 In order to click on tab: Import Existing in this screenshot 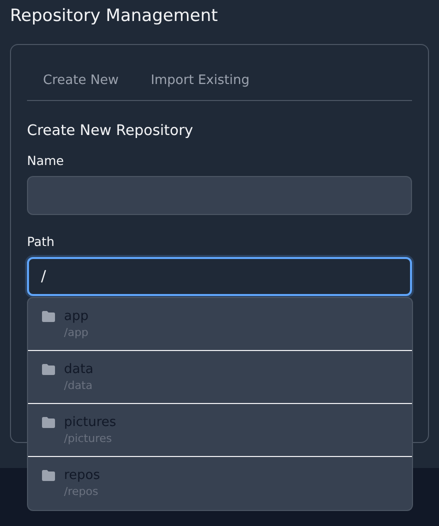, I will do `click(200, 81)`.